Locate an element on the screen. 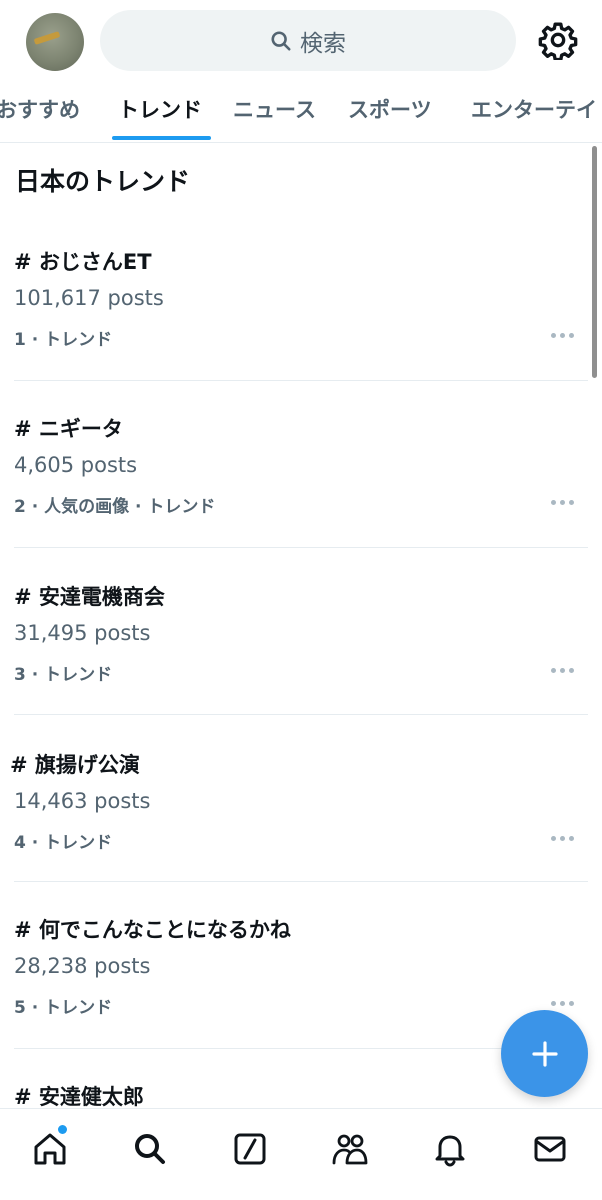 This screenshot has height=1200, width=602. explore-tabs: おすすめ トレンド ニュース スポーツ エンターテイ is located at coordinates (301, 113).